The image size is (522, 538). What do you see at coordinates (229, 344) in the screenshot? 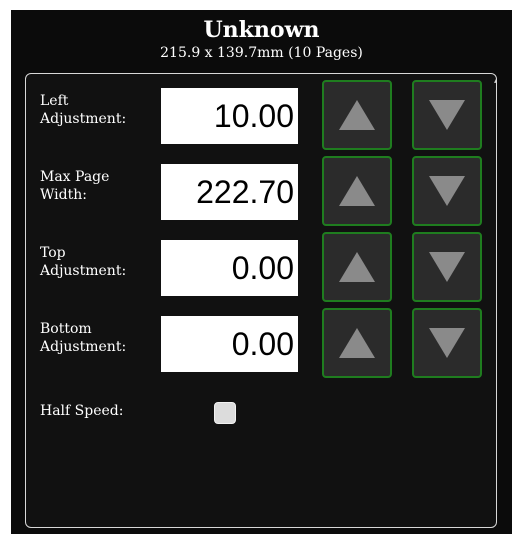
I see `bottom-adjustment-input` at bounding box center [229, 344].